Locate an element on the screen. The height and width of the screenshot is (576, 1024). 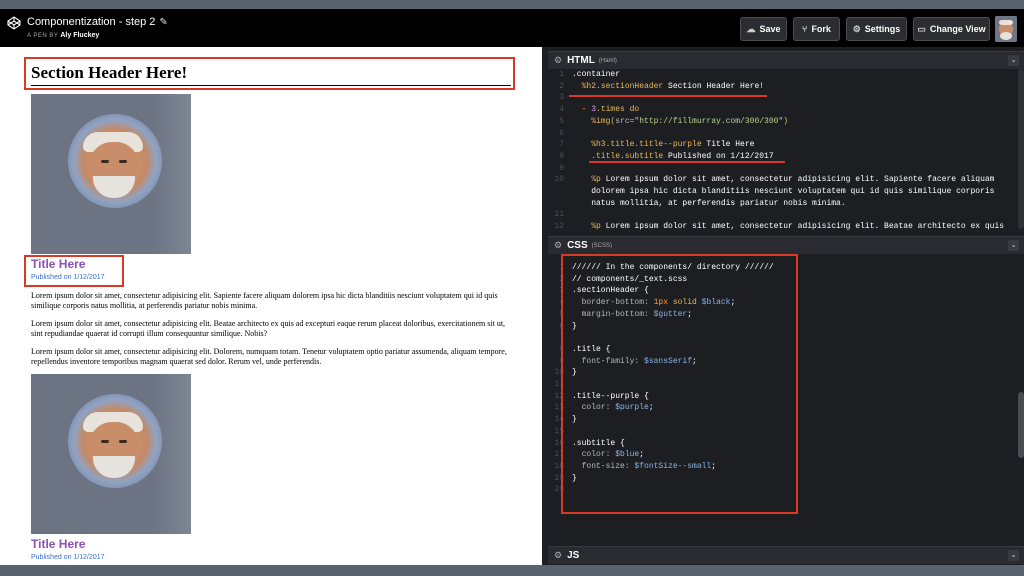
codepen-logo-icon is located at coordinates (14, 23).